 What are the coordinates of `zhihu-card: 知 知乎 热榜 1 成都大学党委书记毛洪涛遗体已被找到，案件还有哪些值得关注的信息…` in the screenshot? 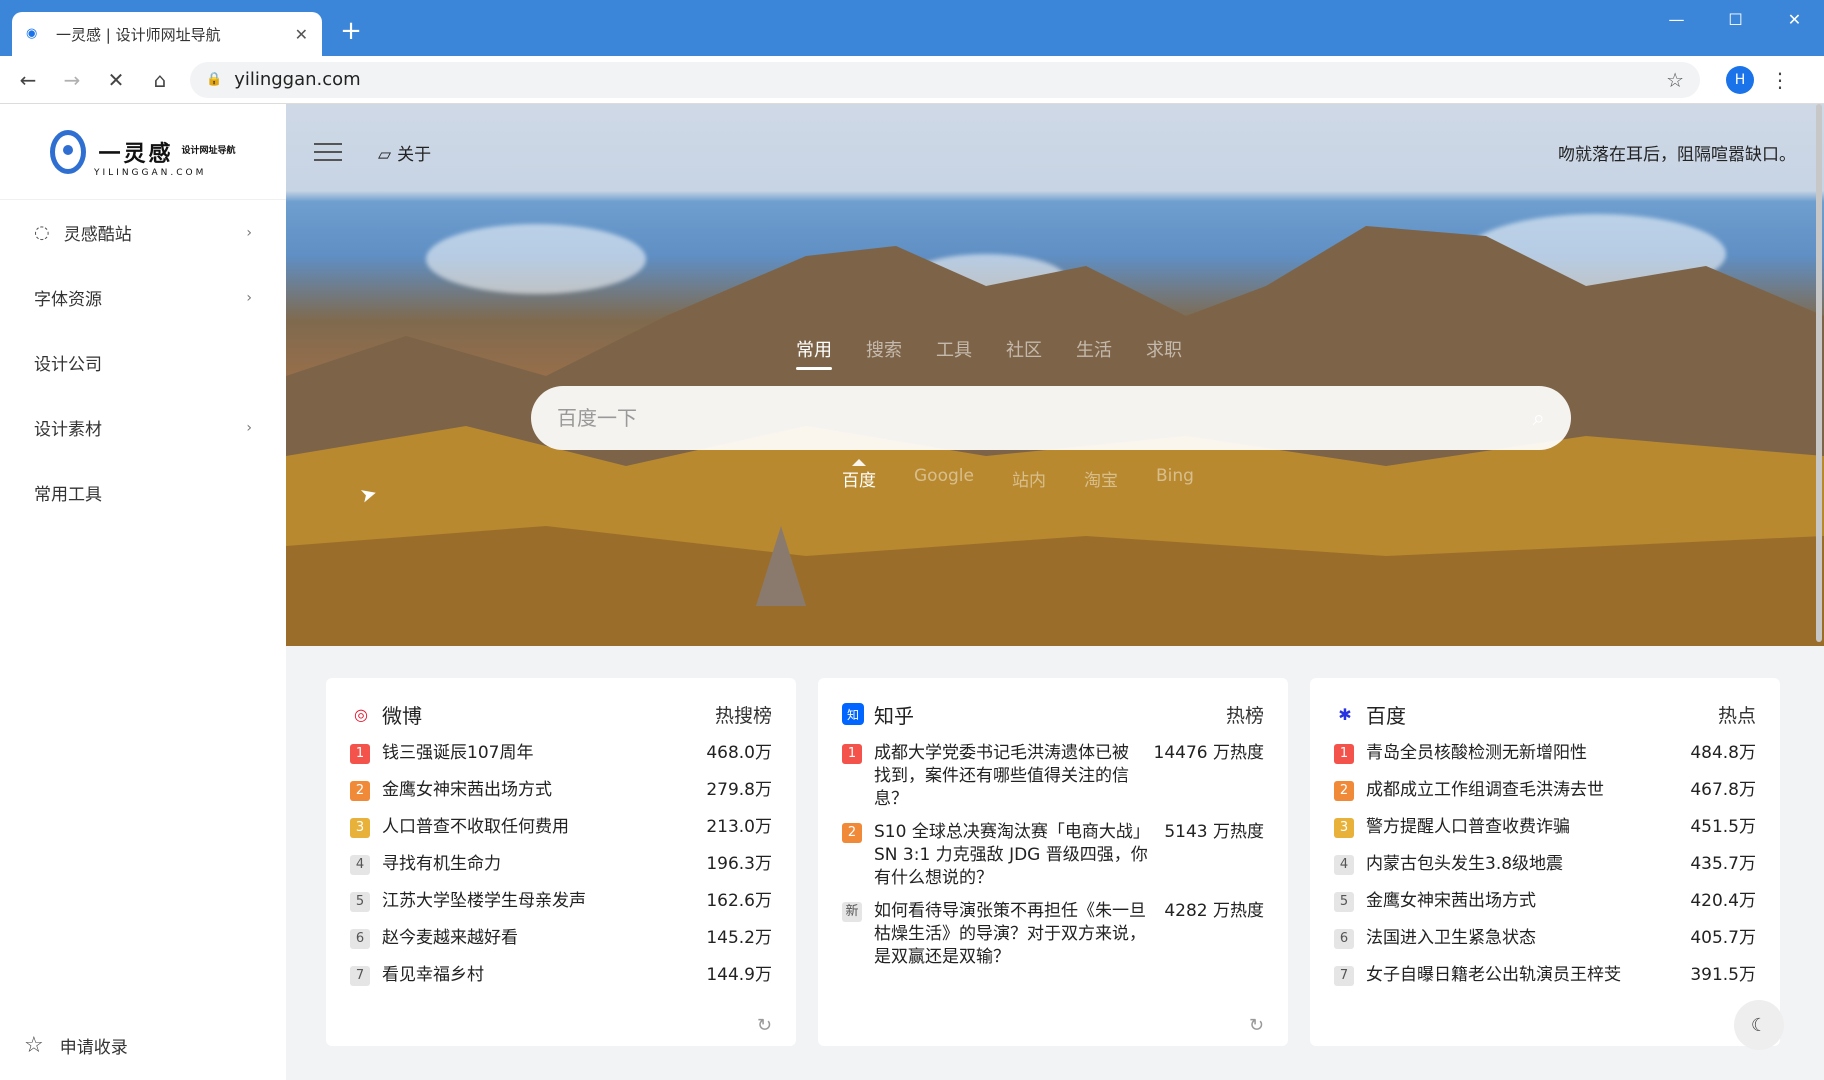 It's located at (1053, 862).